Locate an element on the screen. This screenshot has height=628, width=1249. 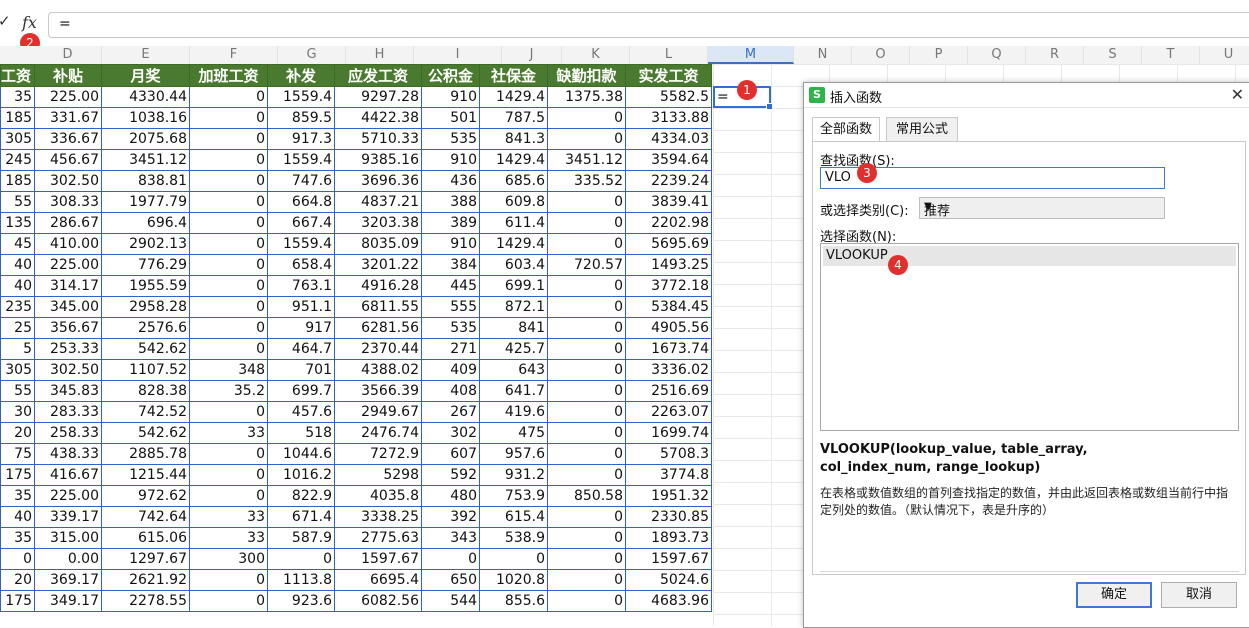
table-cell: 6281.56 is located at coordinates (378, 328).